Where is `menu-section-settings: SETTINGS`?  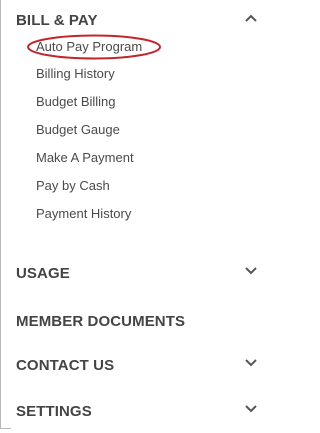
menu-section-settings: SETTINGS is located at coordinates (143, 411).